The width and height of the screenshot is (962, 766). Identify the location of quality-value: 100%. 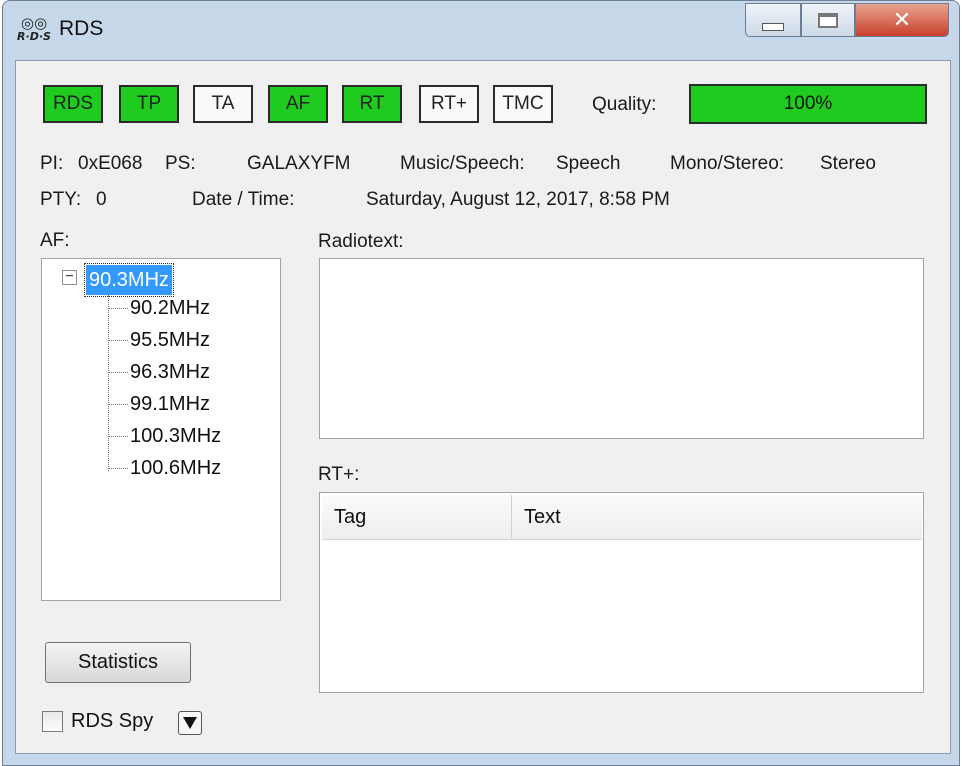
(808, 103).